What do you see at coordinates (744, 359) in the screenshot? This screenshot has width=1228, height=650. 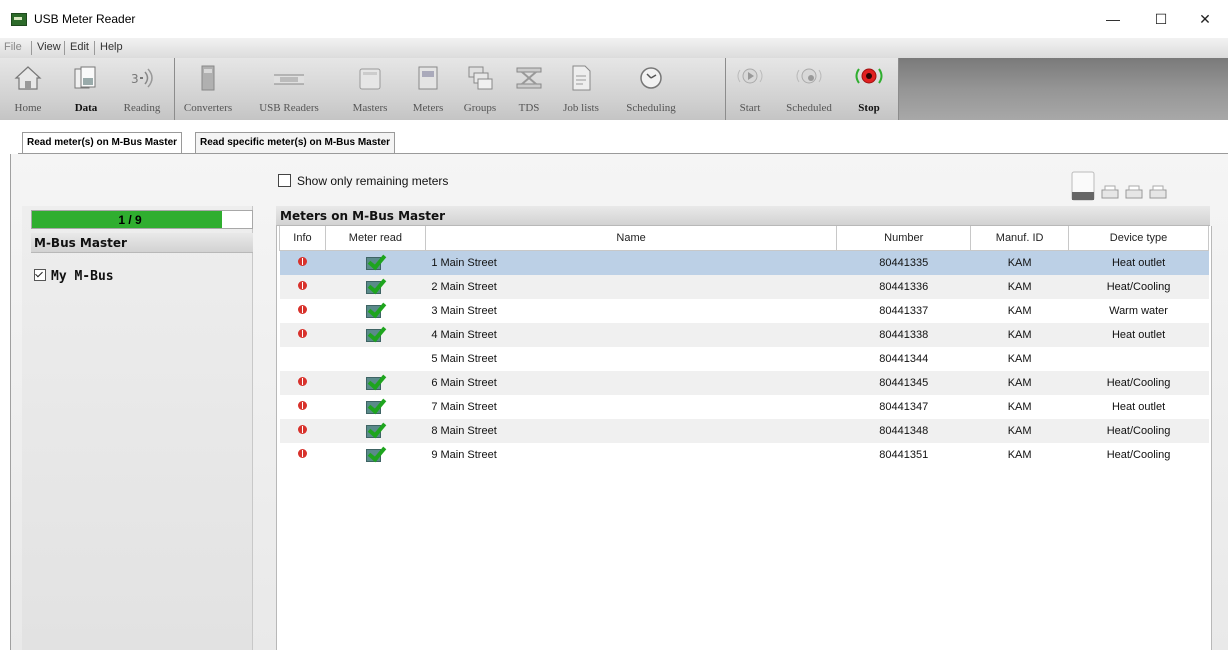 I see `table-row: 5 Main Street 80441344 KAM` at bounding box center [744, 359].